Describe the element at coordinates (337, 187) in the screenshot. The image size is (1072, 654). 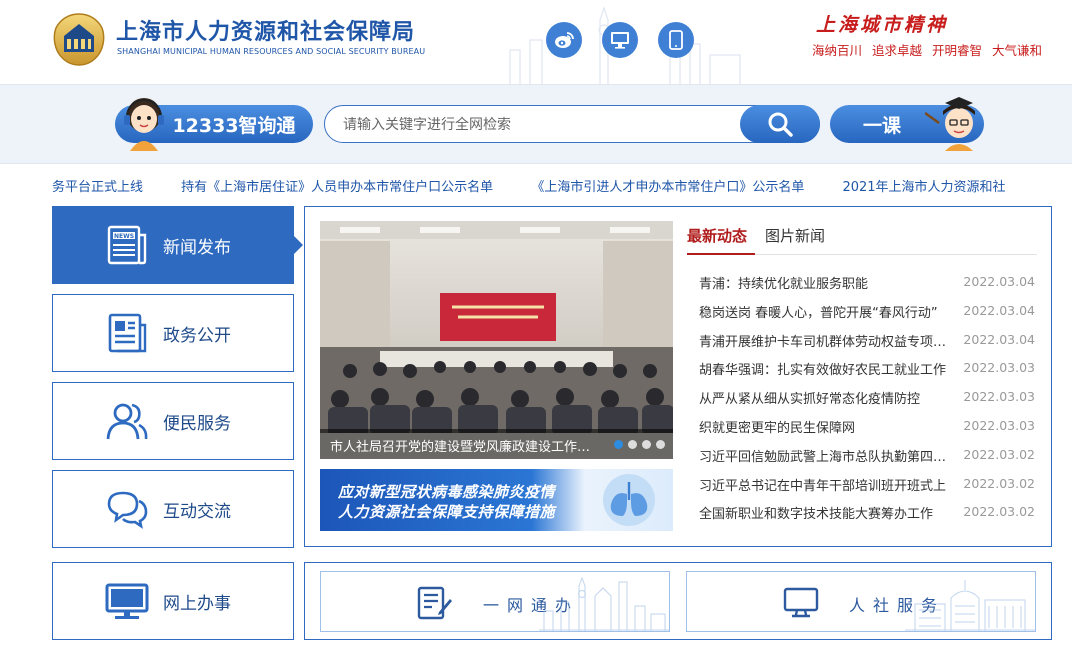
I see `ticker-item: 持有《上海市居住证》人员申办本市常住户口公示名单` at that location.